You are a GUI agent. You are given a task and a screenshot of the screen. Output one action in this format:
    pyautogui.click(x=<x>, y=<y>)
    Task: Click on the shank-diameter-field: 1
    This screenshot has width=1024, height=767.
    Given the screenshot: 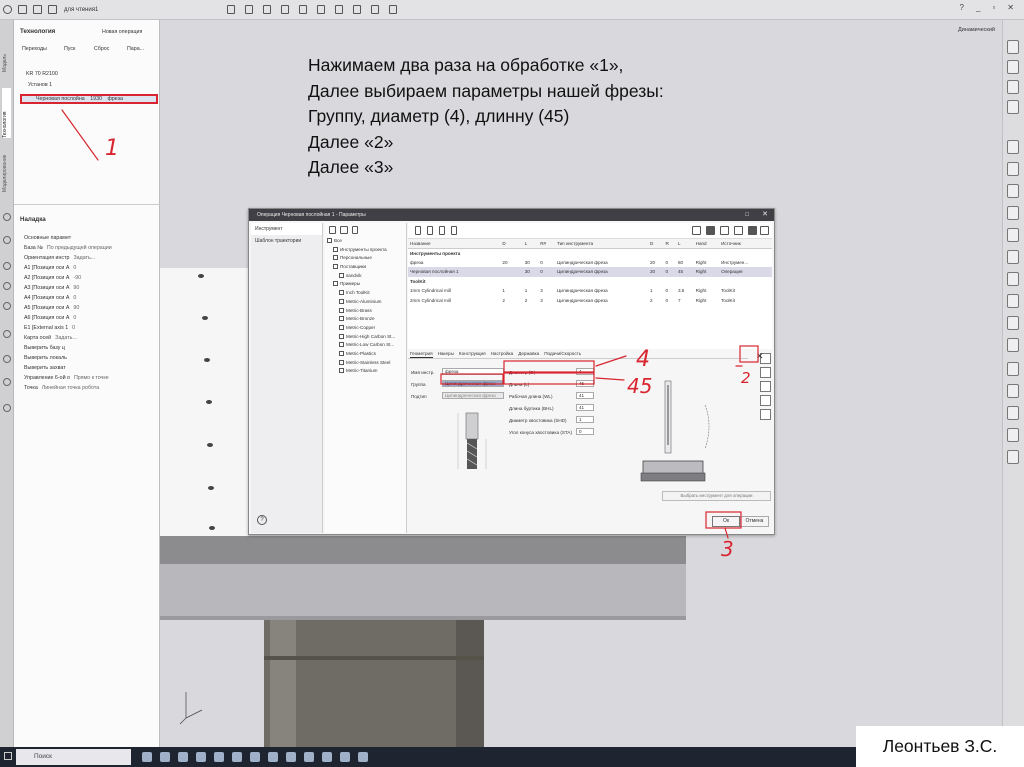 What is the action you would take?
    pyautogui.click(x=585, y=420)
    